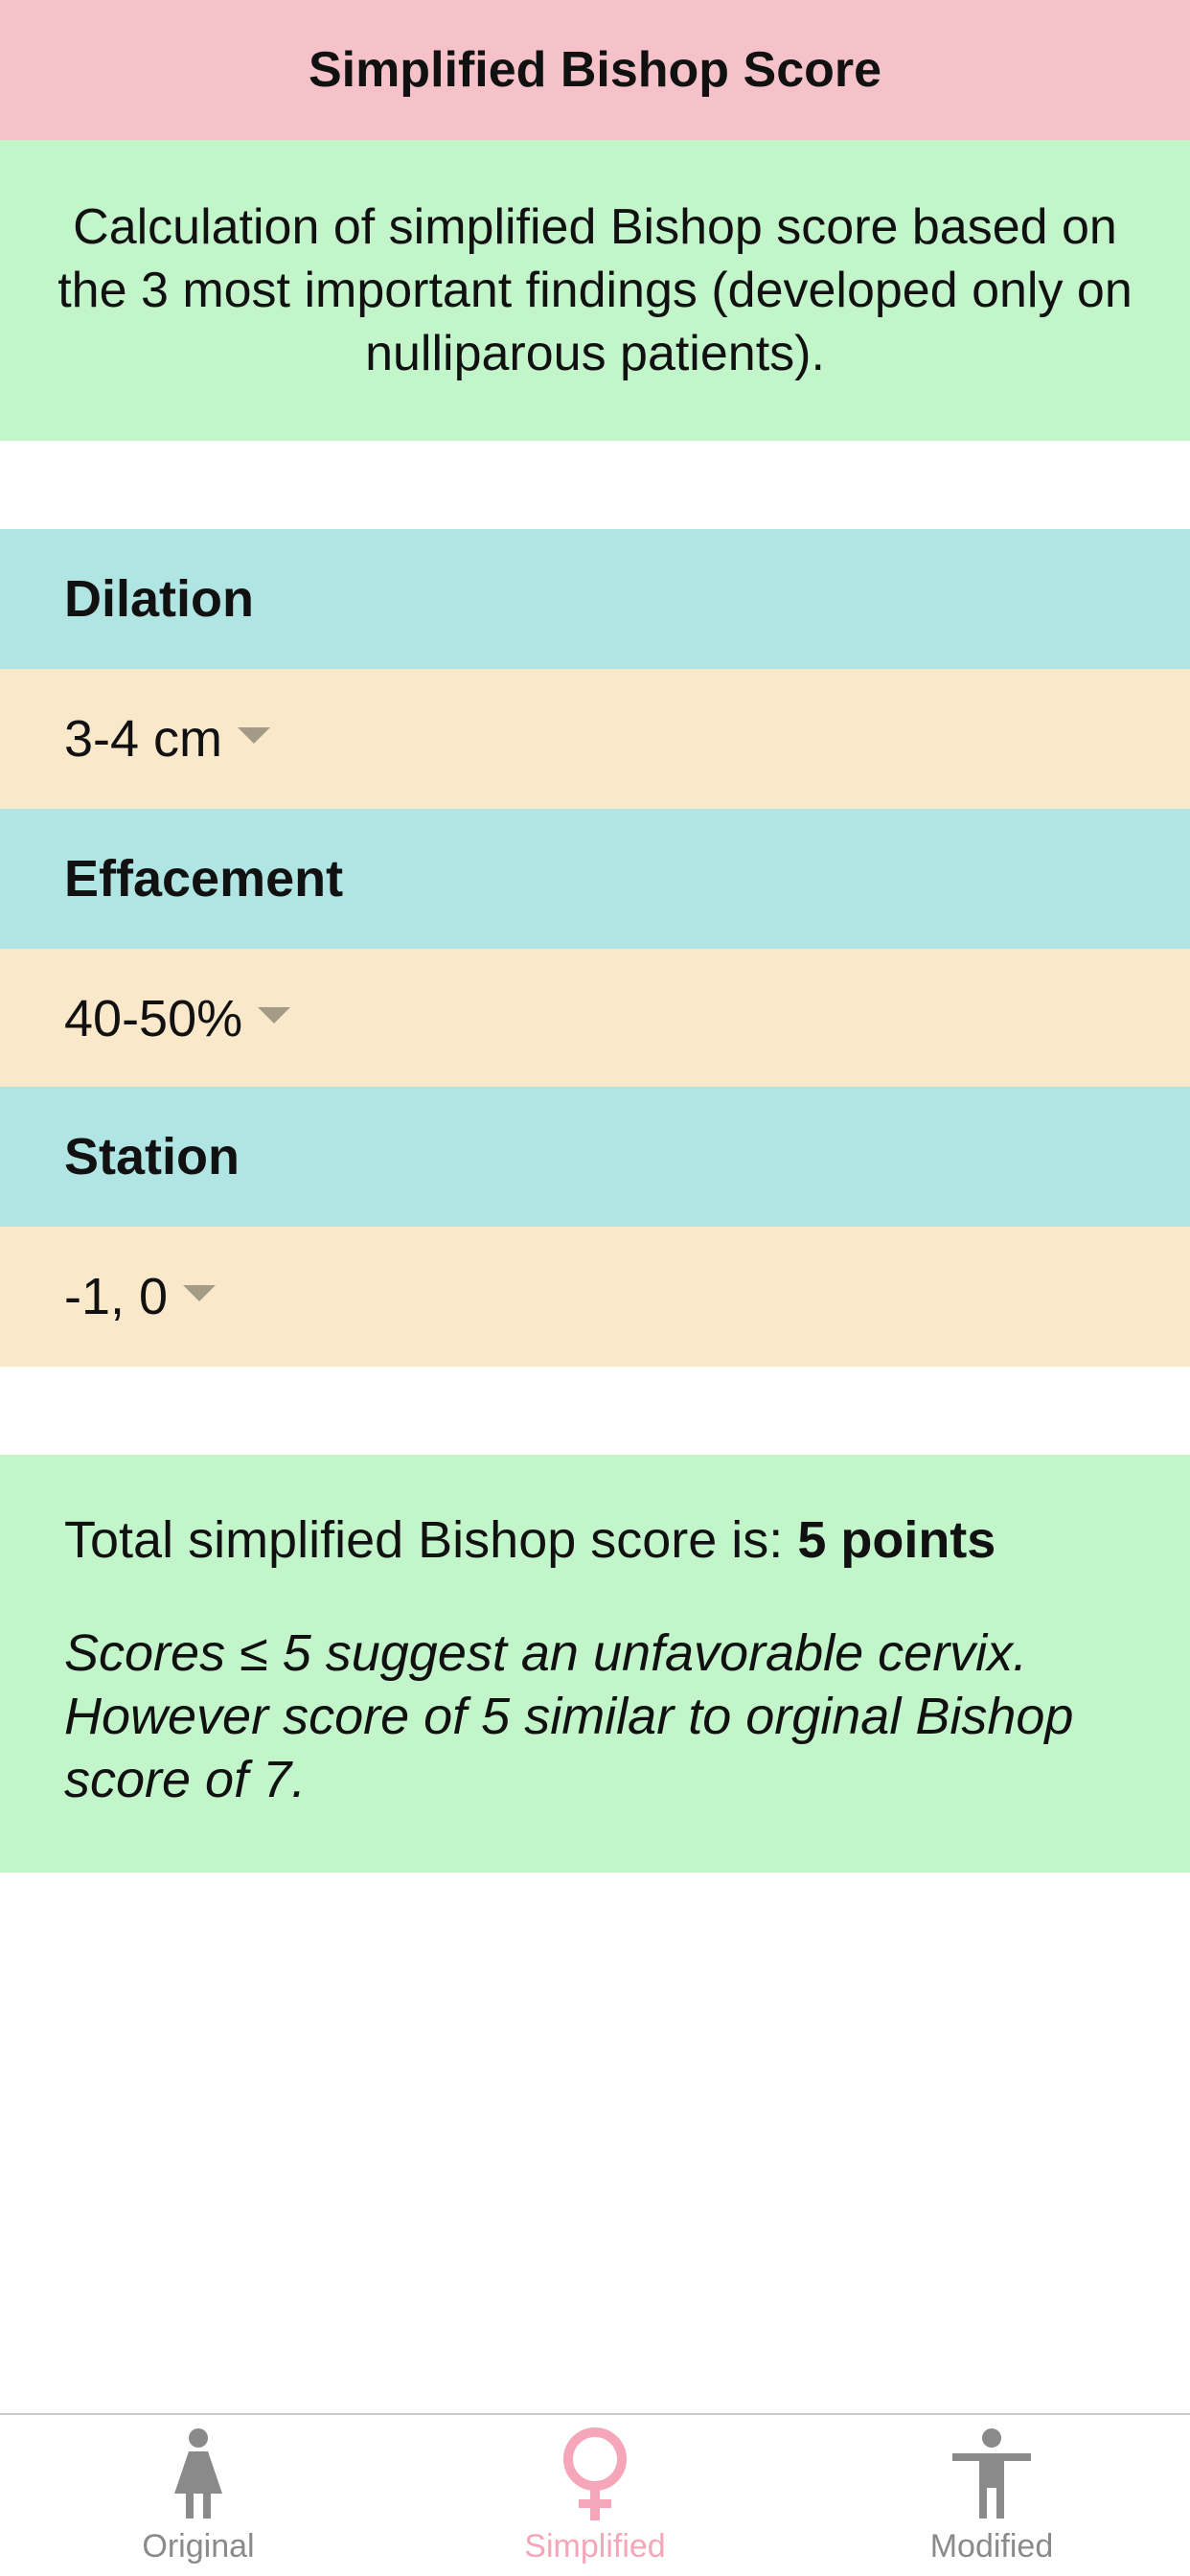 Image resolution: width=1190 pixels, height=2576 pixels. Describe the element at coordinates (154, 1019) in the screenshot. I see `effacement-value: 40-50%` at that location.